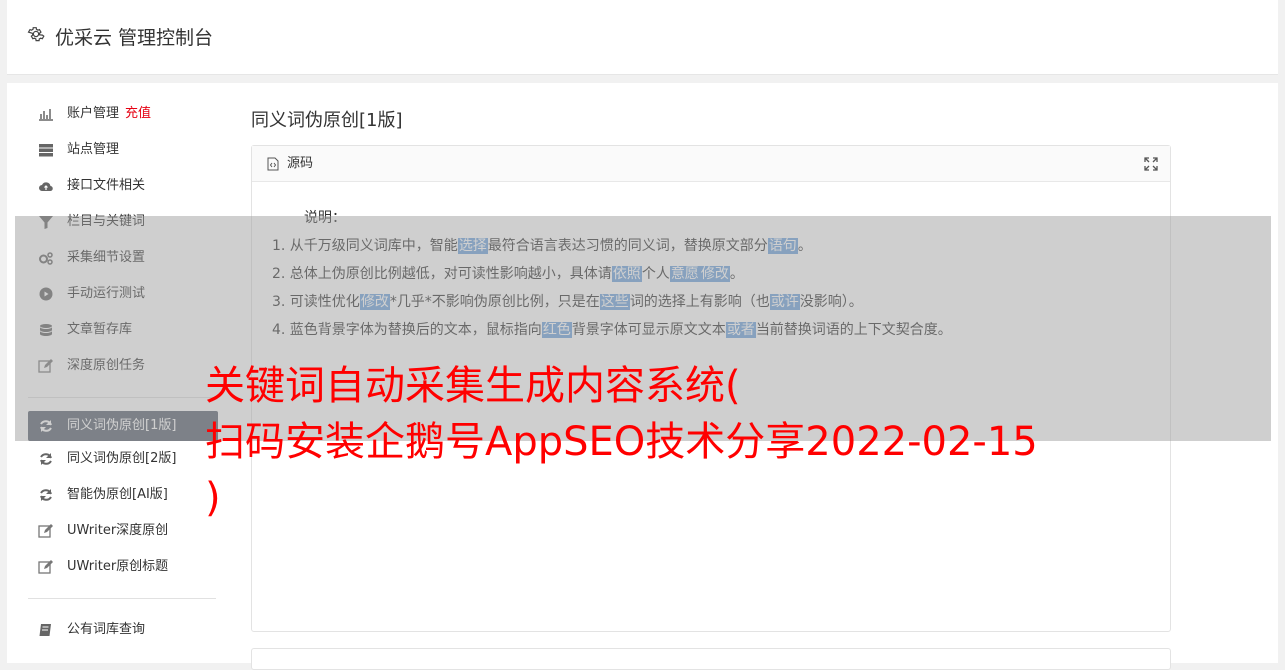 The image size is (1285, 670). Describe the element at coordinates (122, 598) in the screenshot. I see `sidebar-divider` at that location.